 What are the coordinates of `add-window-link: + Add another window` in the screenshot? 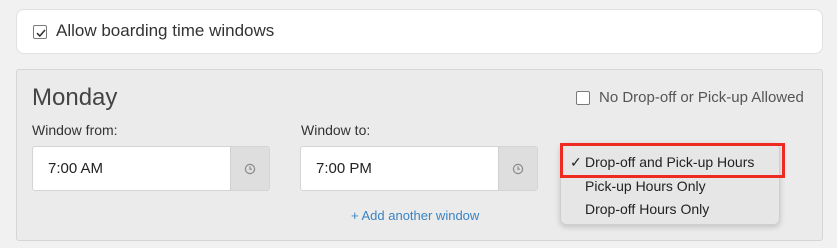 It's located at (415, 215).